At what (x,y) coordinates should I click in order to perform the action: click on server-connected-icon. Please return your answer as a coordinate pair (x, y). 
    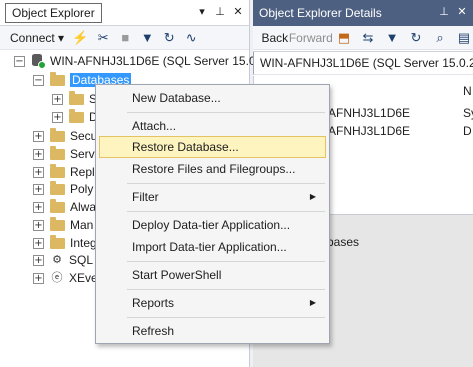
    Looking at the image, I should click on (38, 61).